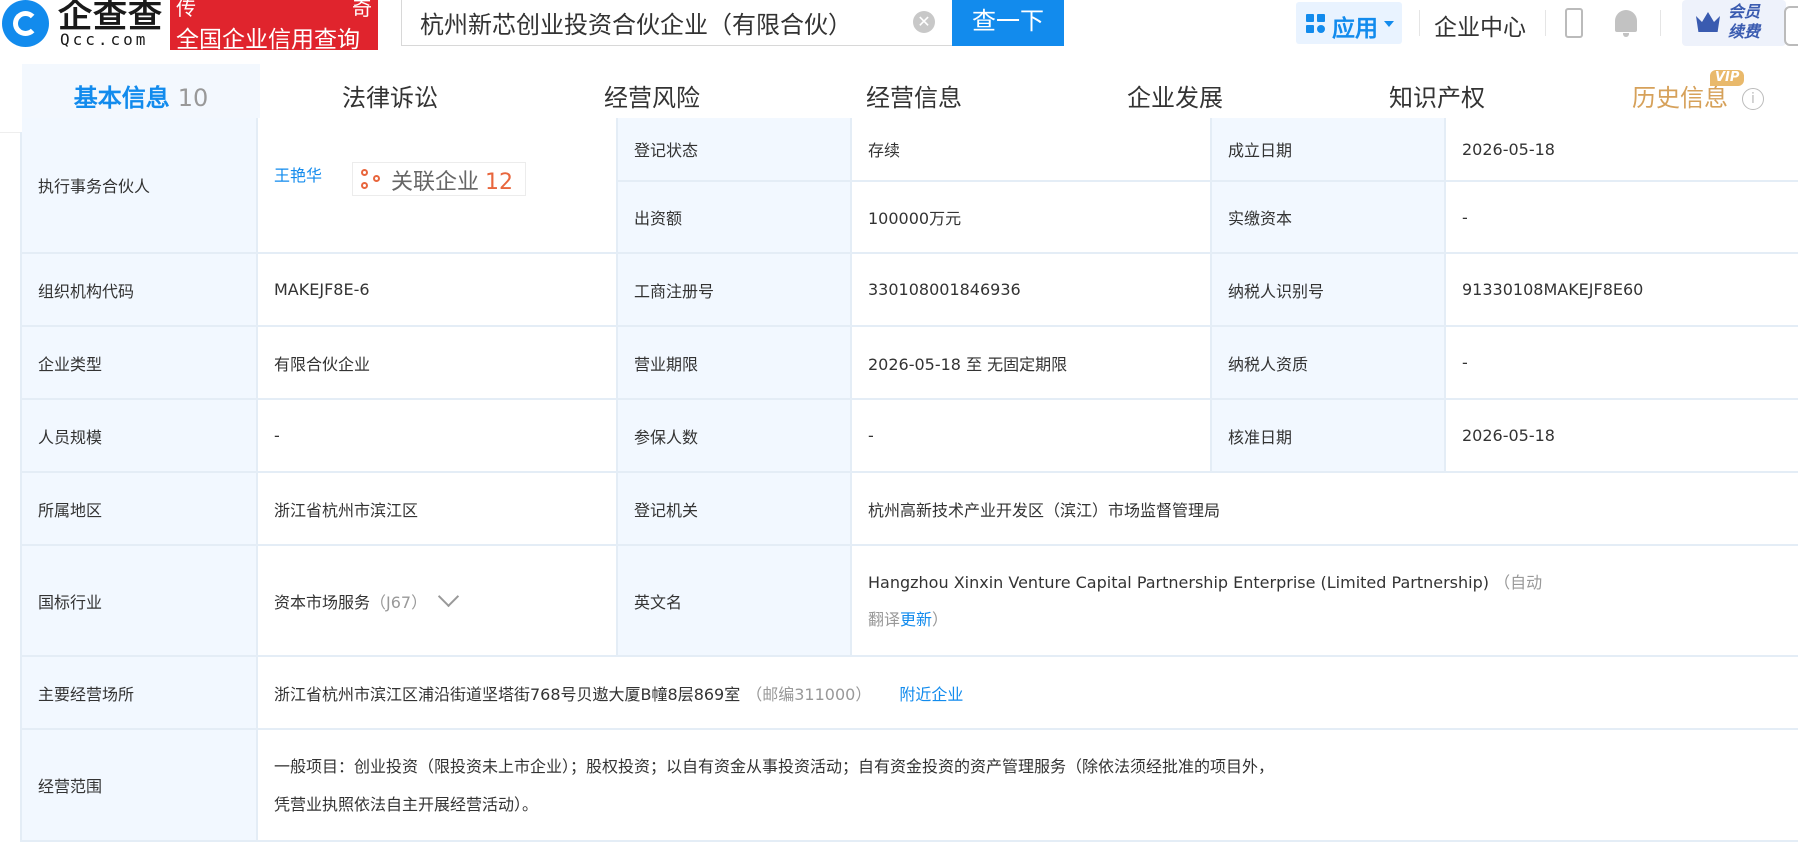 The image size is (1798, 842). I want to click on tax-id-label: 纳税人识别号, so click(1329, 290).